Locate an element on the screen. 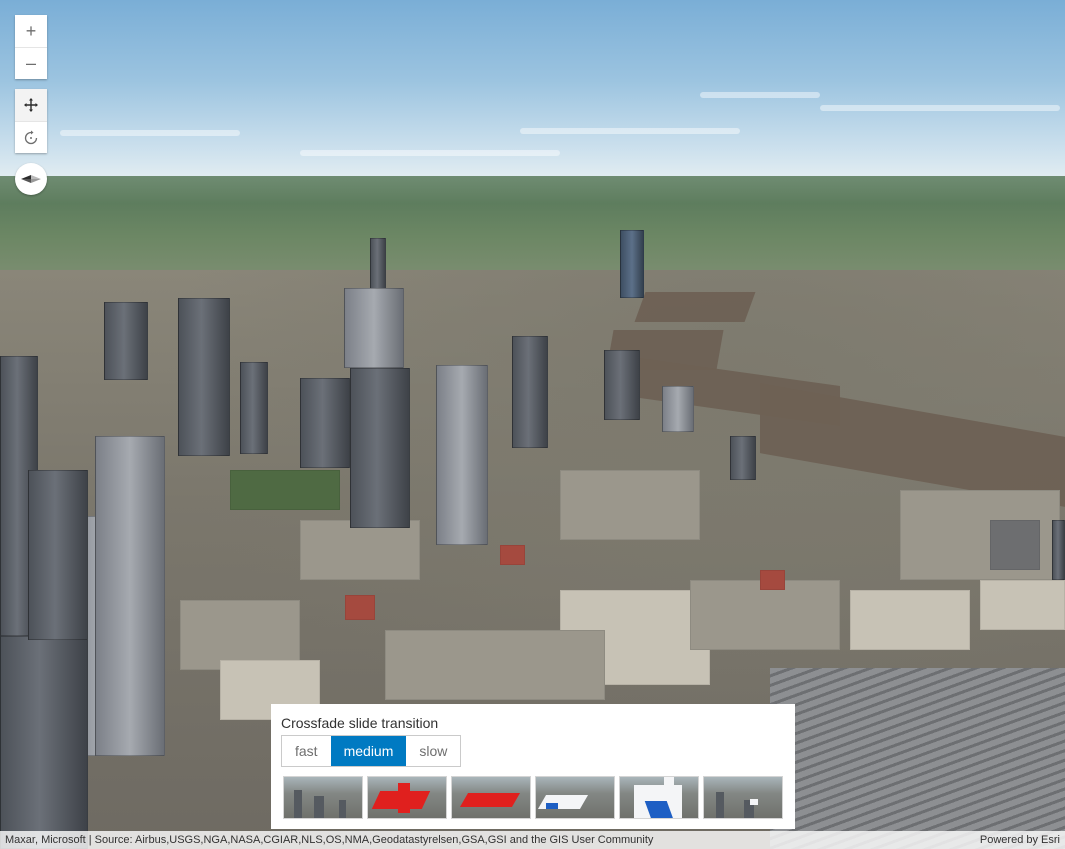 The image size is (1065, 849). compass-icon is located at coordinates (31, 179).